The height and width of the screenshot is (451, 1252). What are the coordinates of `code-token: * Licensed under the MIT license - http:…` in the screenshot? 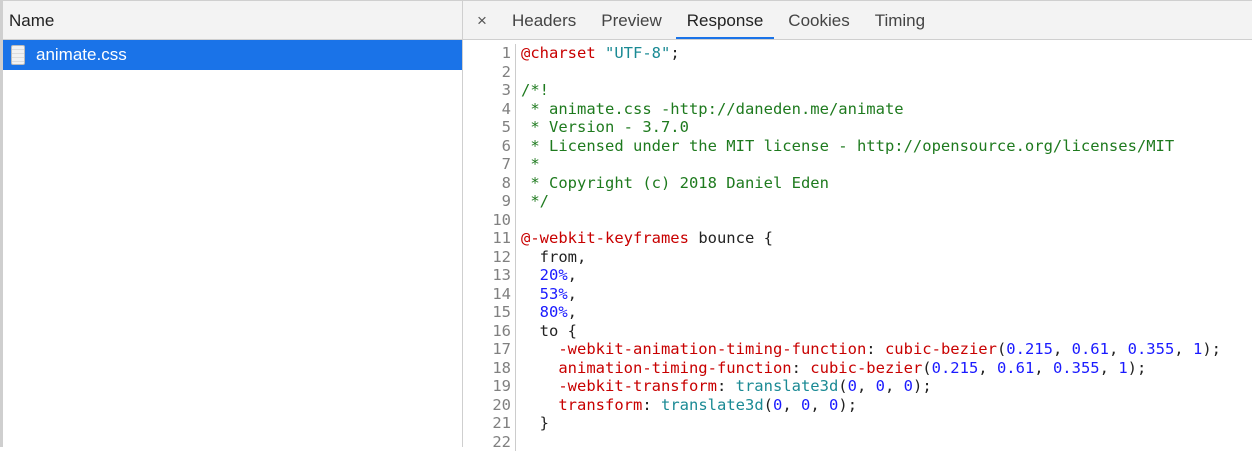 It's located at (847, 146).